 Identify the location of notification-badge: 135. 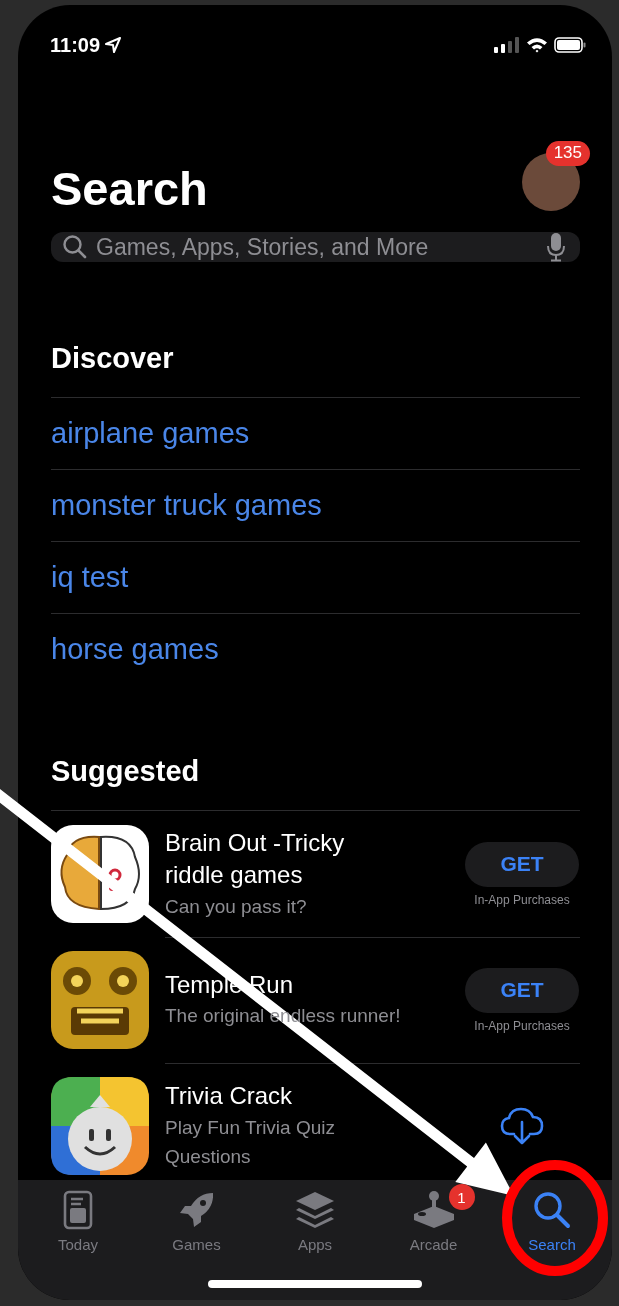
(567, 153).